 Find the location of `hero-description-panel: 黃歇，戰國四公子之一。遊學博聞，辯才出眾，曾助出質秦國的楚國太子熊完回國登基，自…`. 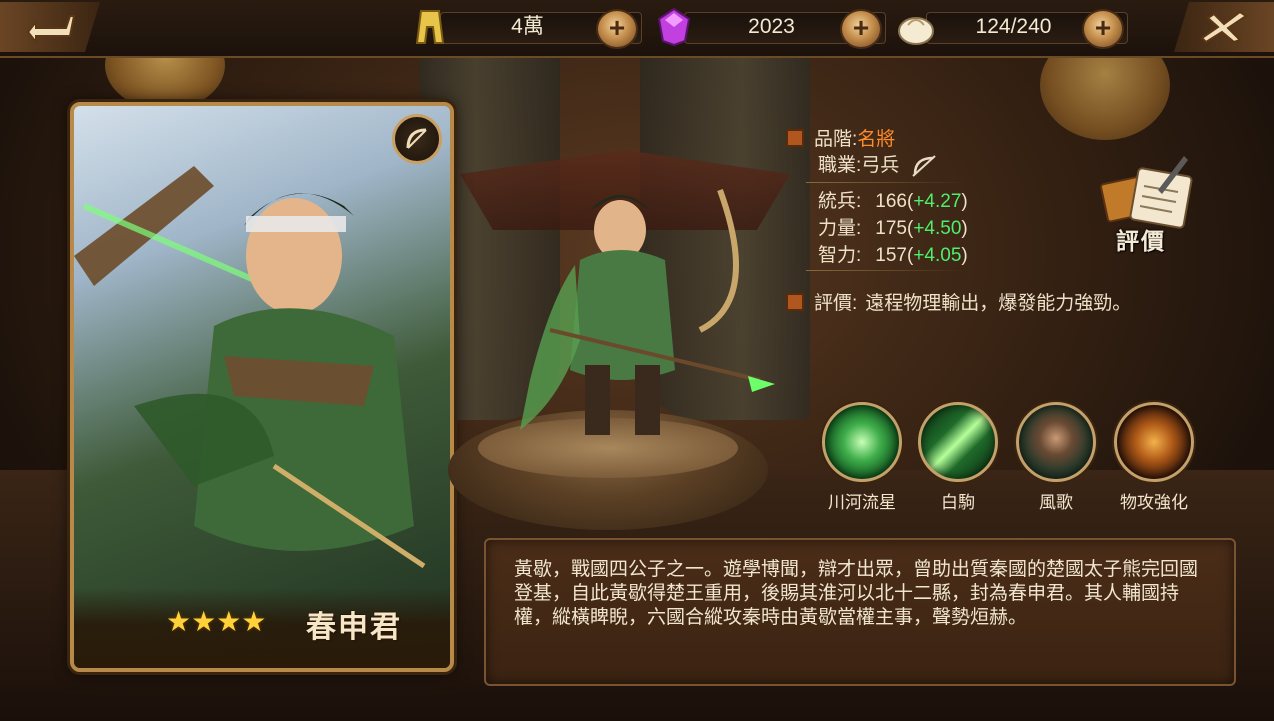

hero-description-panel: 黃歇，戰國四公子之一。遊學博聞，辯才出眾，曾助出質秦國的楚國太子熊完回國登基，自… is located at coordinates (860, 612).